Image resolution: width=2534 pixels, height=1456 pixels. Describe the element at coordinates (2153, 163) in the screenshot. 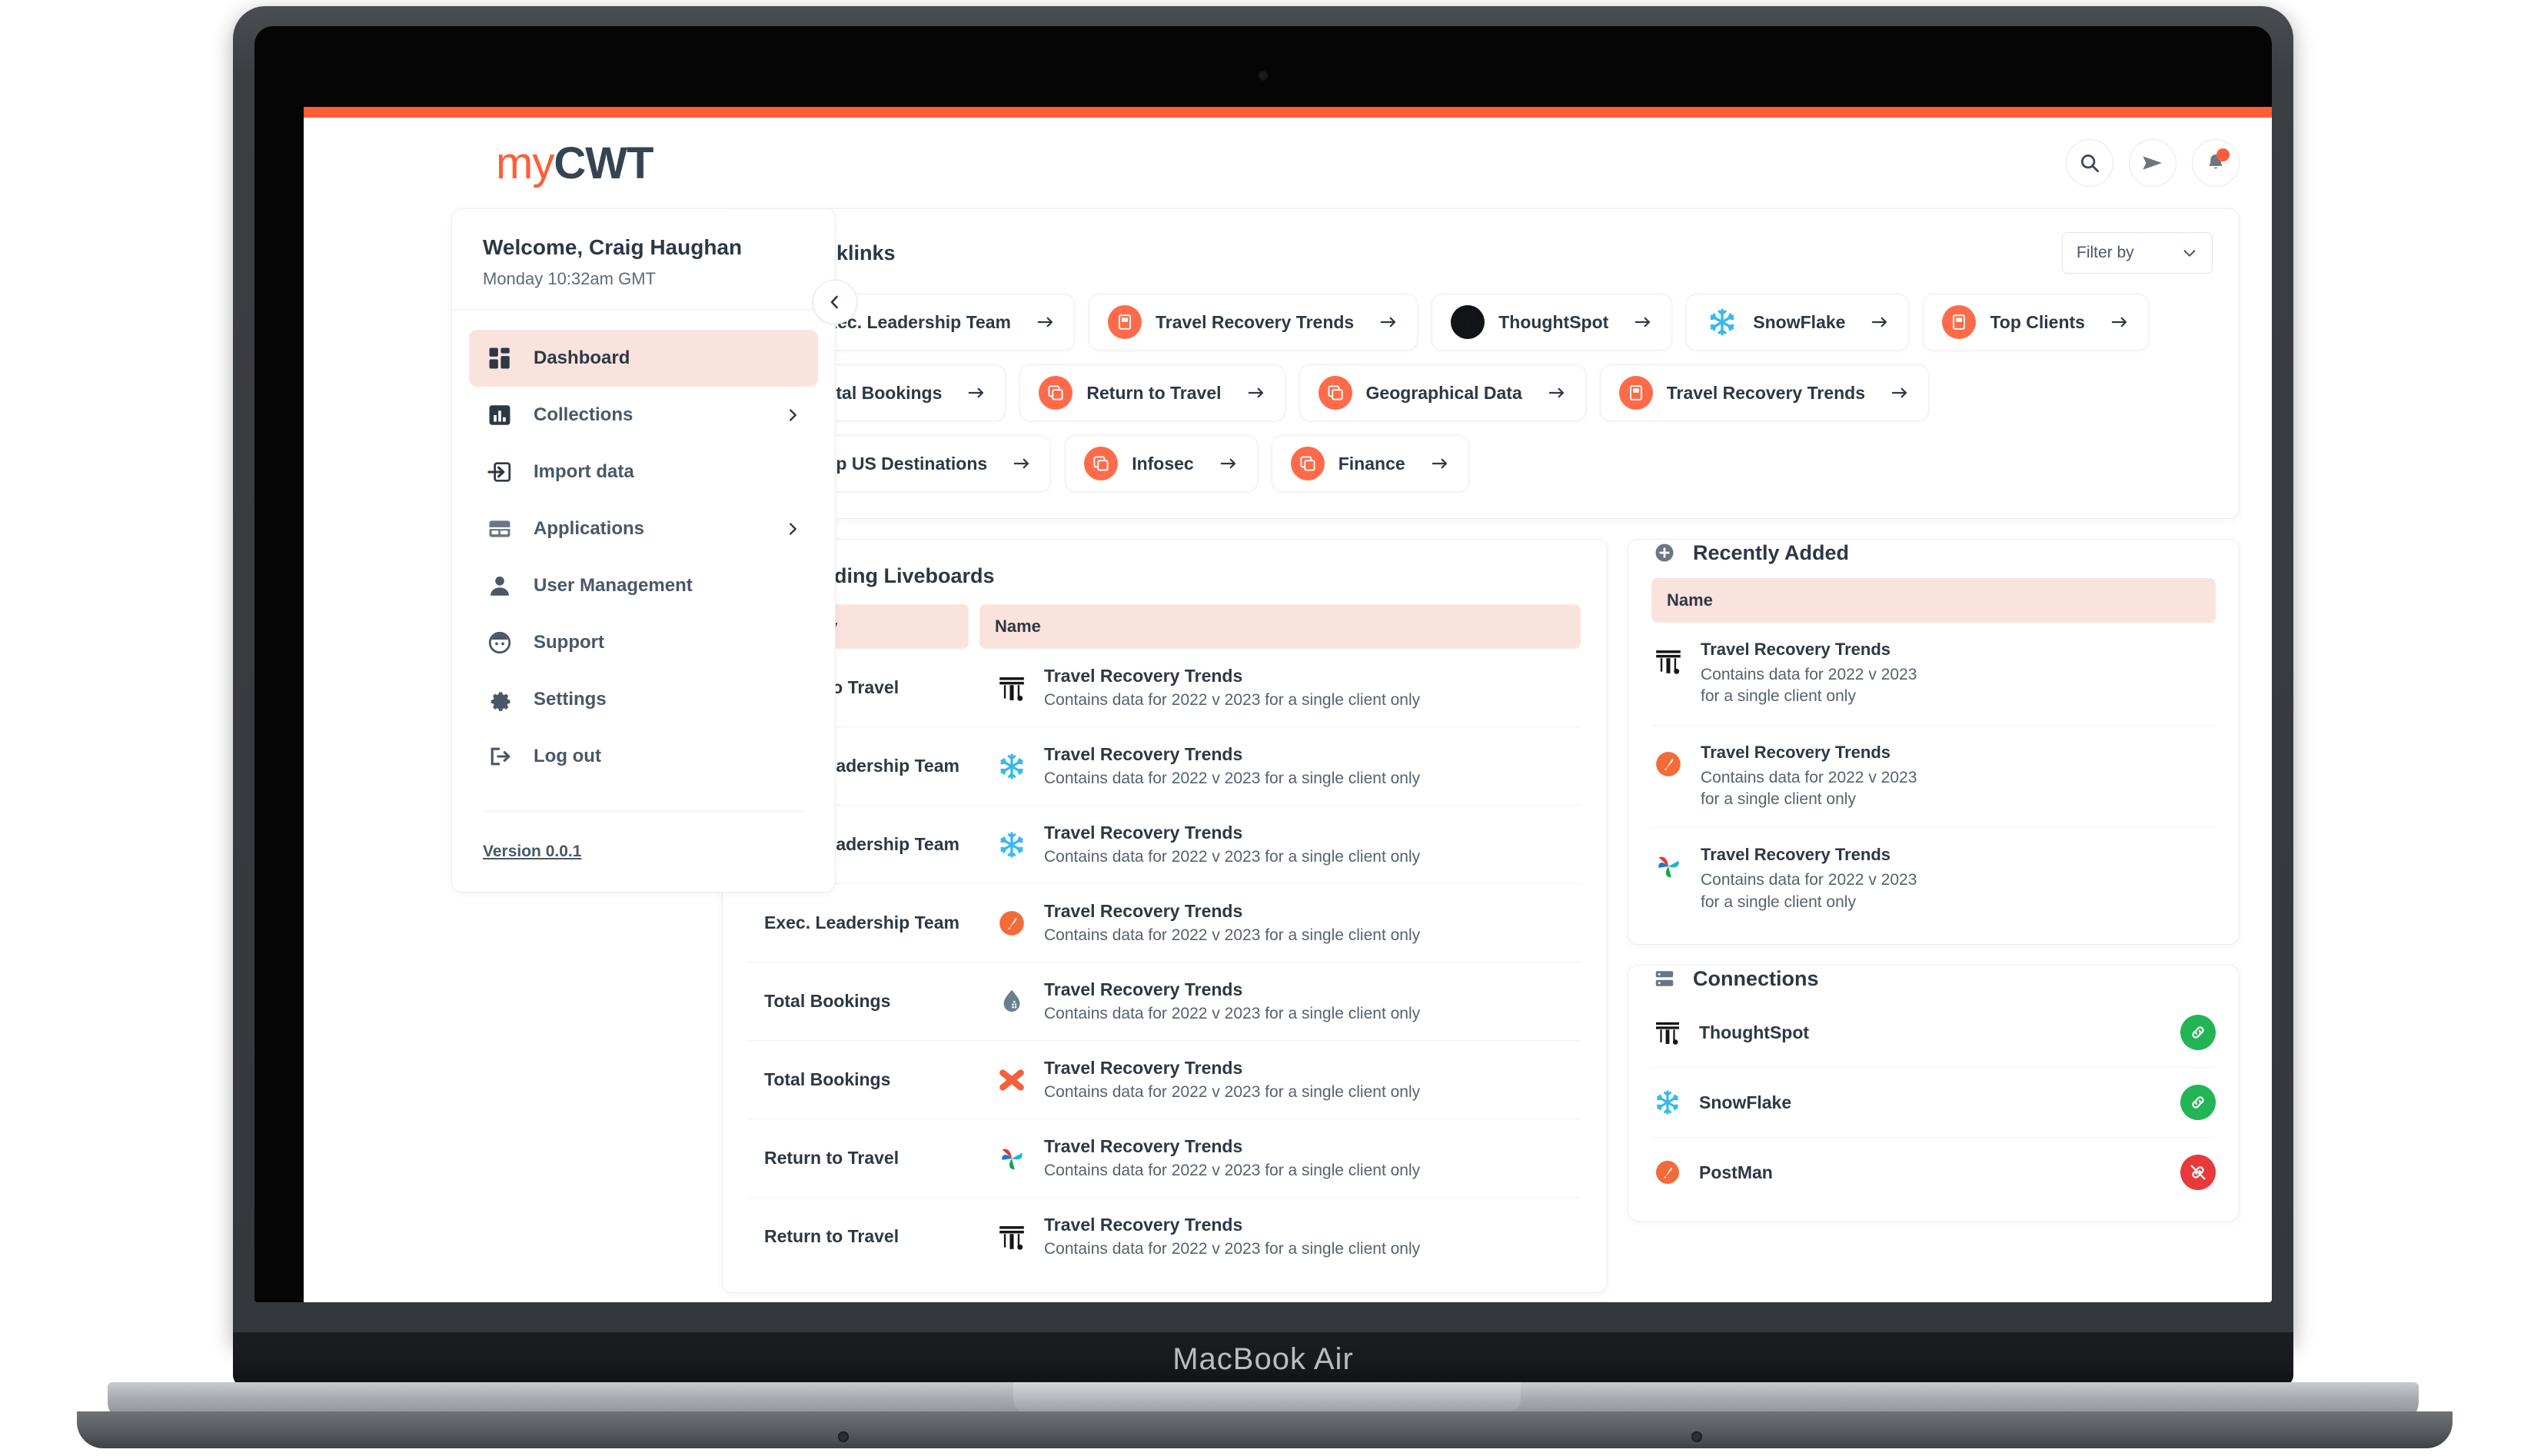

I see `send-button` at that location.